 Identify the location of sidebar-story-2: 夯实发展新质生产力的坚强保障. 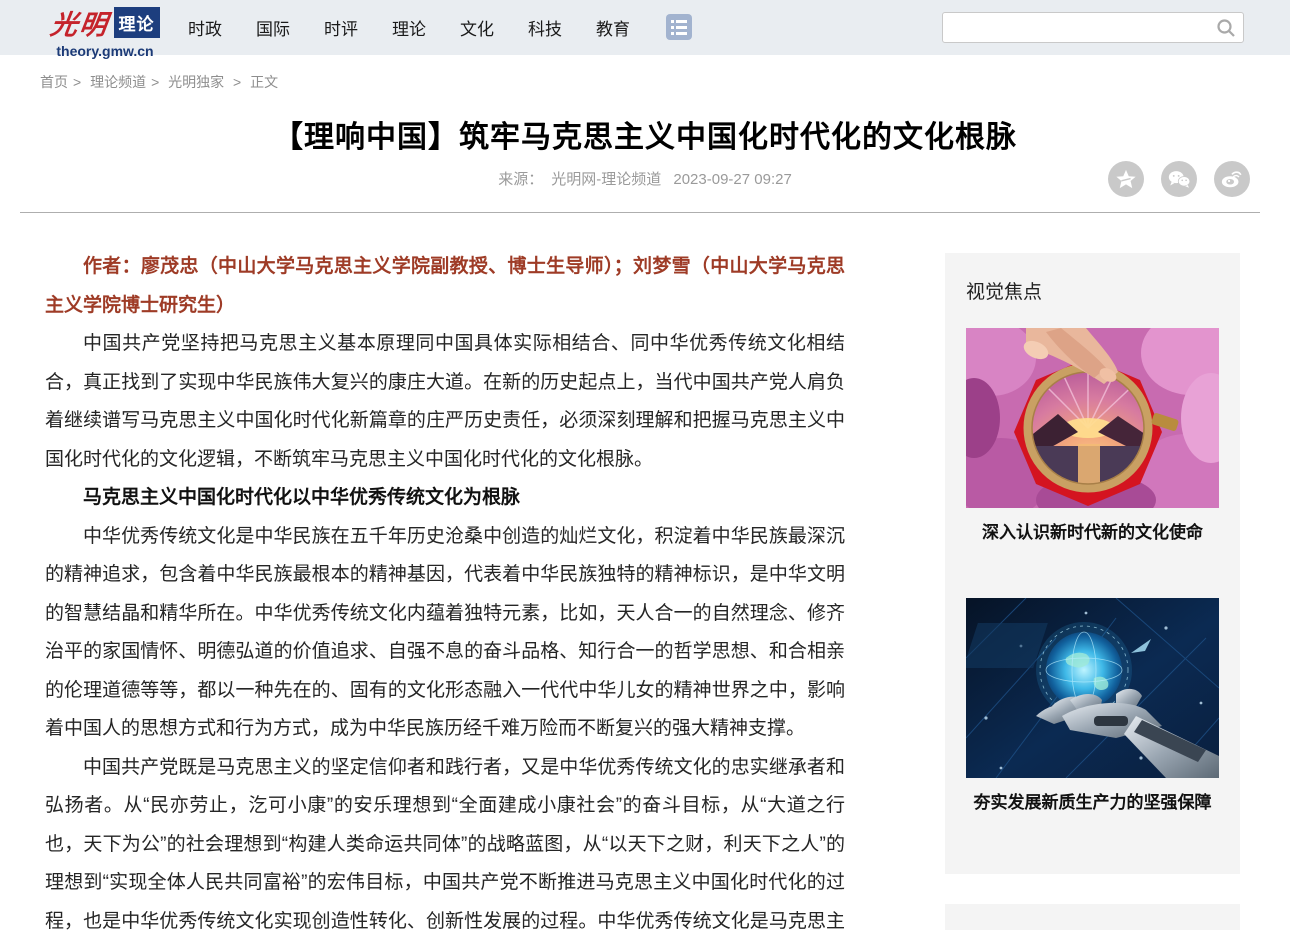
(1092, 706).